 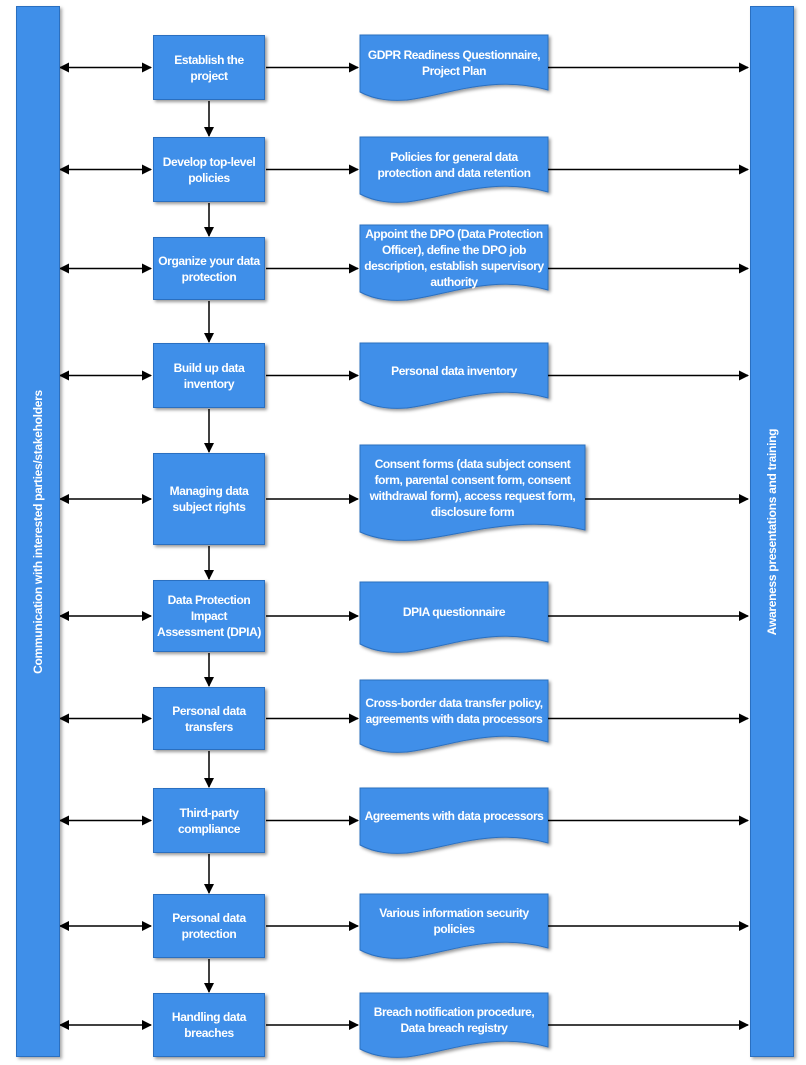 I want to click on process-step-label: Personal data transfers, so click(x=209, y=718).